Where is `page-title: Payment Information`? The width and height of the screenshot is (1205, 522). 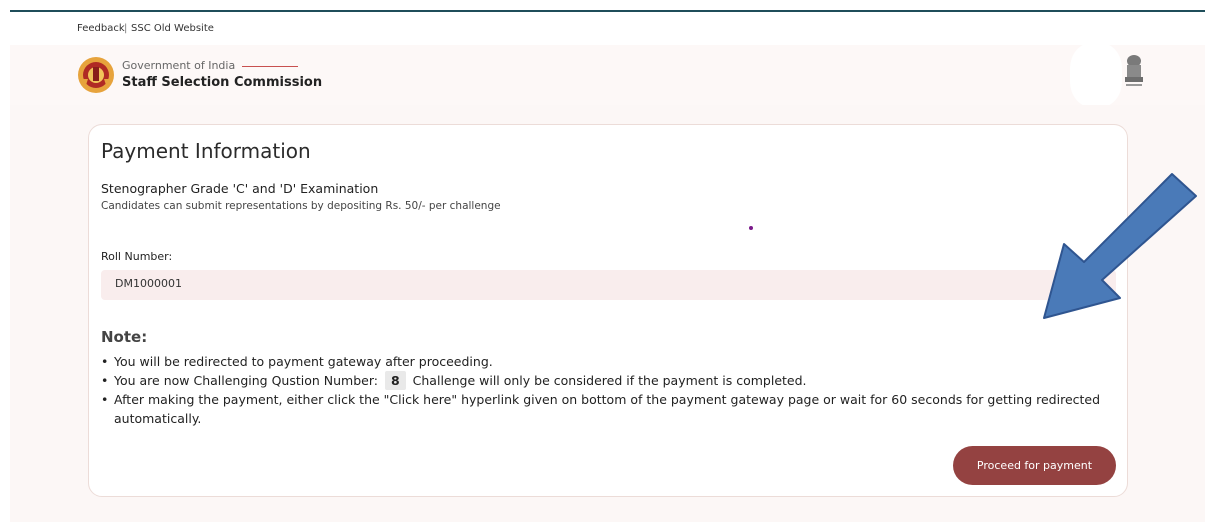
page-title: Payment Information is located at coordinates (206, 151).